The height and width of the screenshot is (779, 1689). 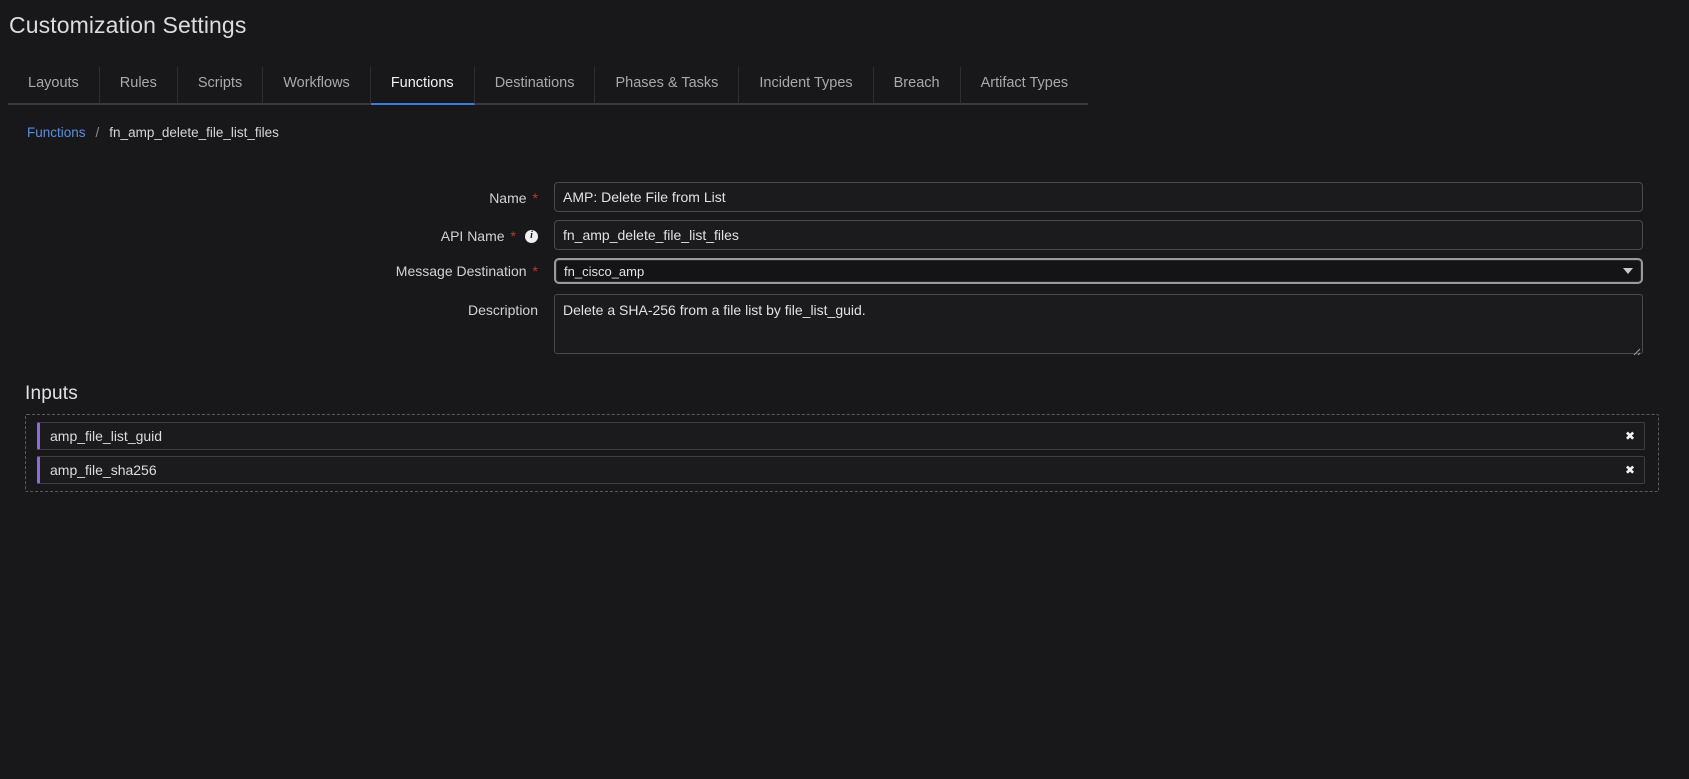 I want to click on api-name-field-cell, so click(x=1121, y=235).